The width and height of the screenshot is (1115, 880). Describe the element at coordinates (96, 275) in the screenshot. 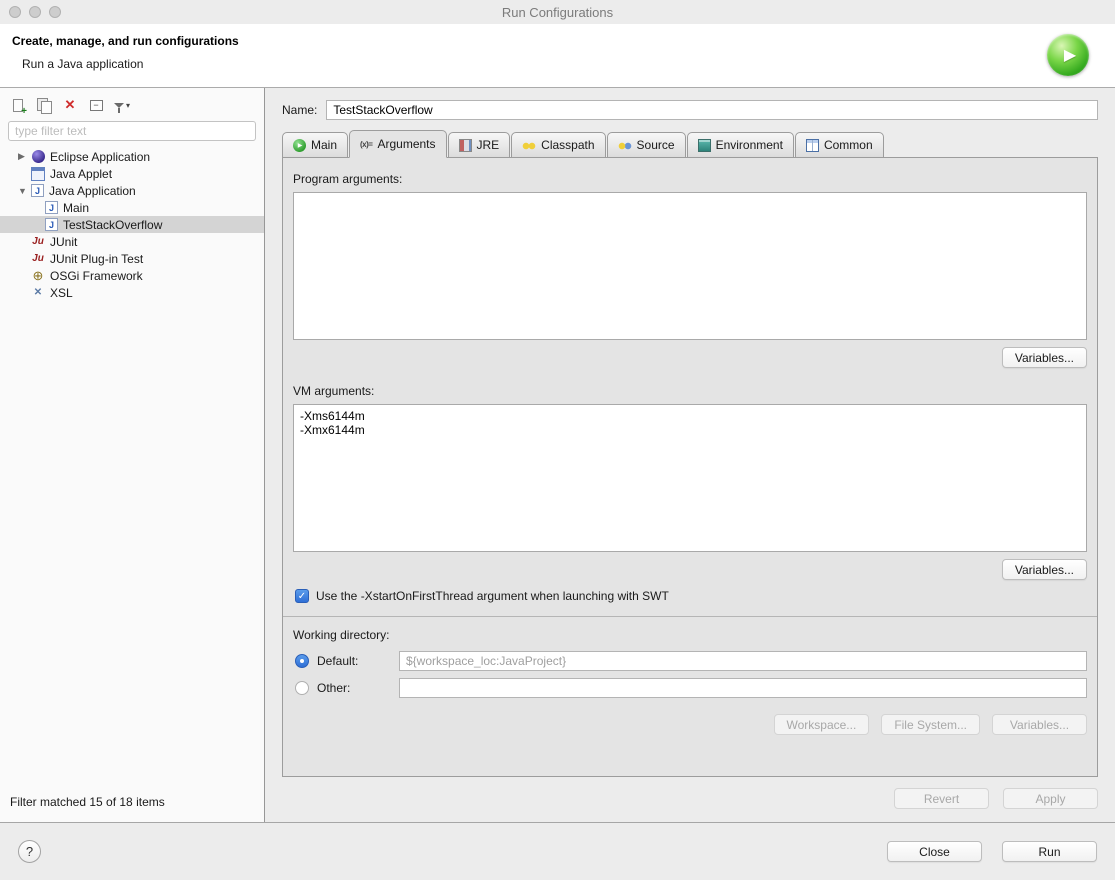

I see `tree-item-label: OSGi Framework` at that location.